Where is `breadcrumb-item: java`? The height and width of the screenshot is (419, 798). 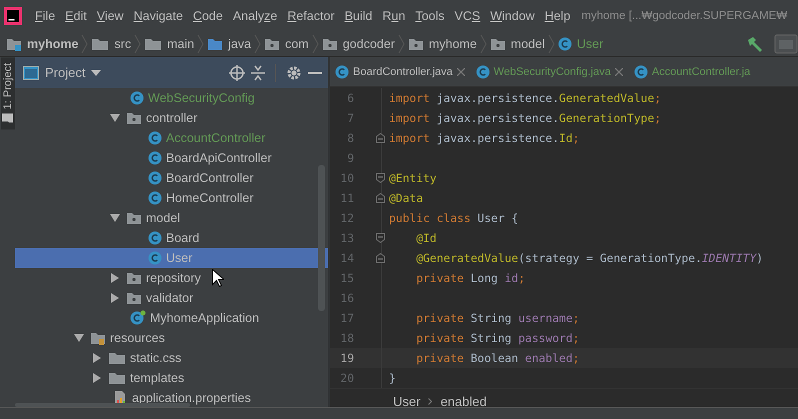 breadcrumb-item: java is located at coordinates (229, 44).